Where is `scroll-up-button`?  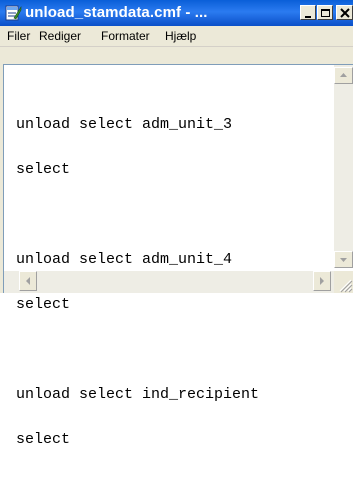 scroll-up-button is located at coordinates (343, 75).